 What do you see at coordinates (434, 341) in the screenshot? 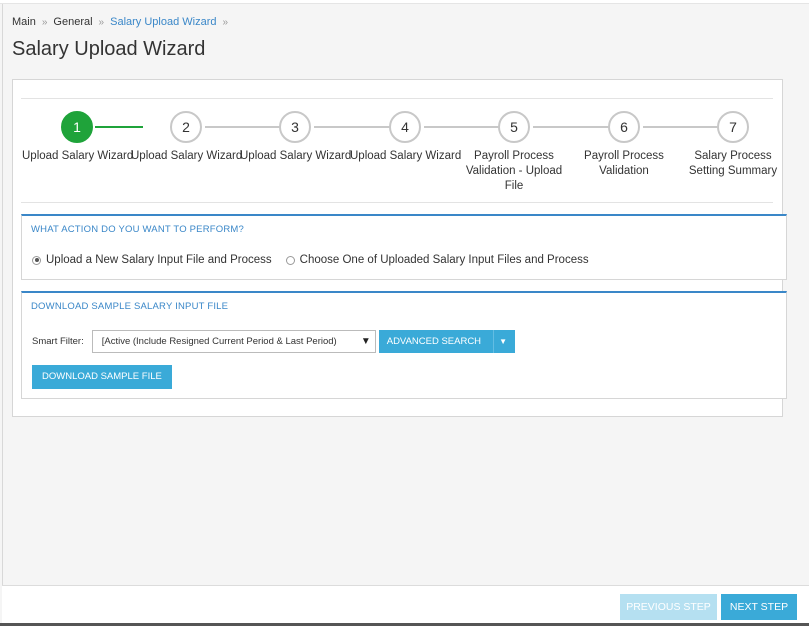
I see `advanced-search-label: ADVANCED SEARCH` at bounding box center [434, 341].